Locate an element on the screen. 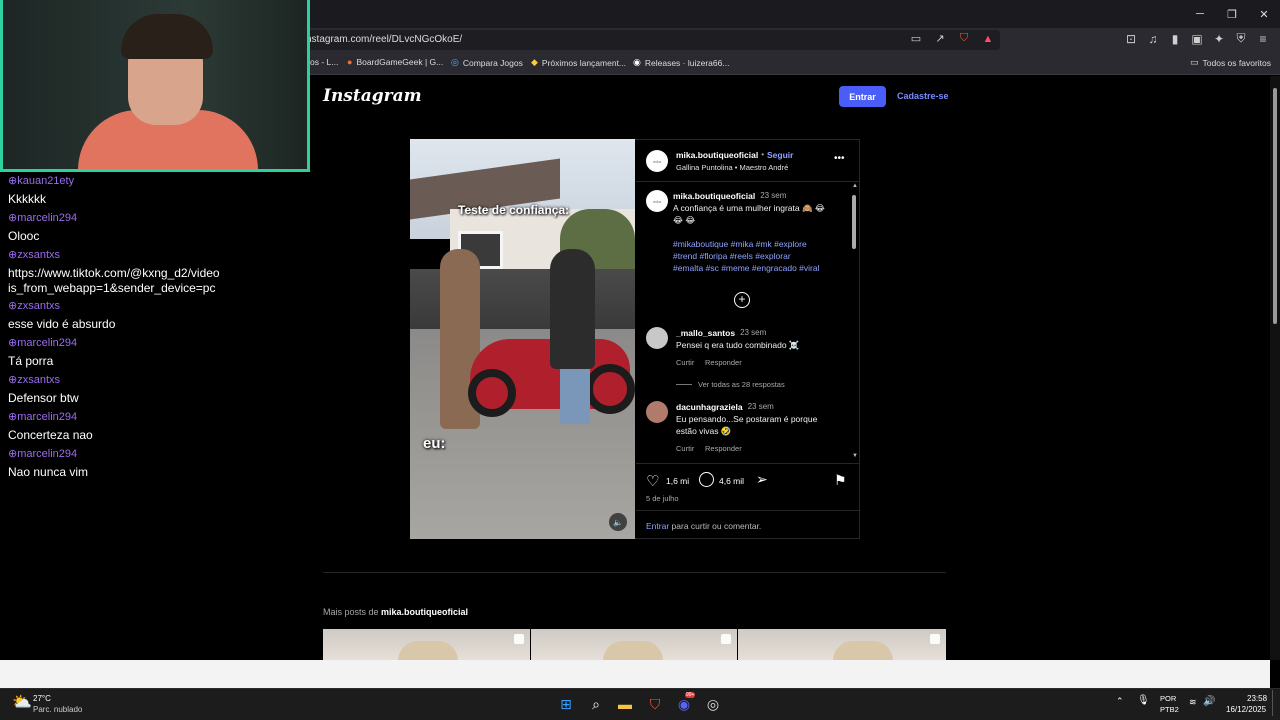 This screenshot has width=1280, height=720. all-bookmarks: ▭ Todos os favoritos is located at coordinates (1230, 62).